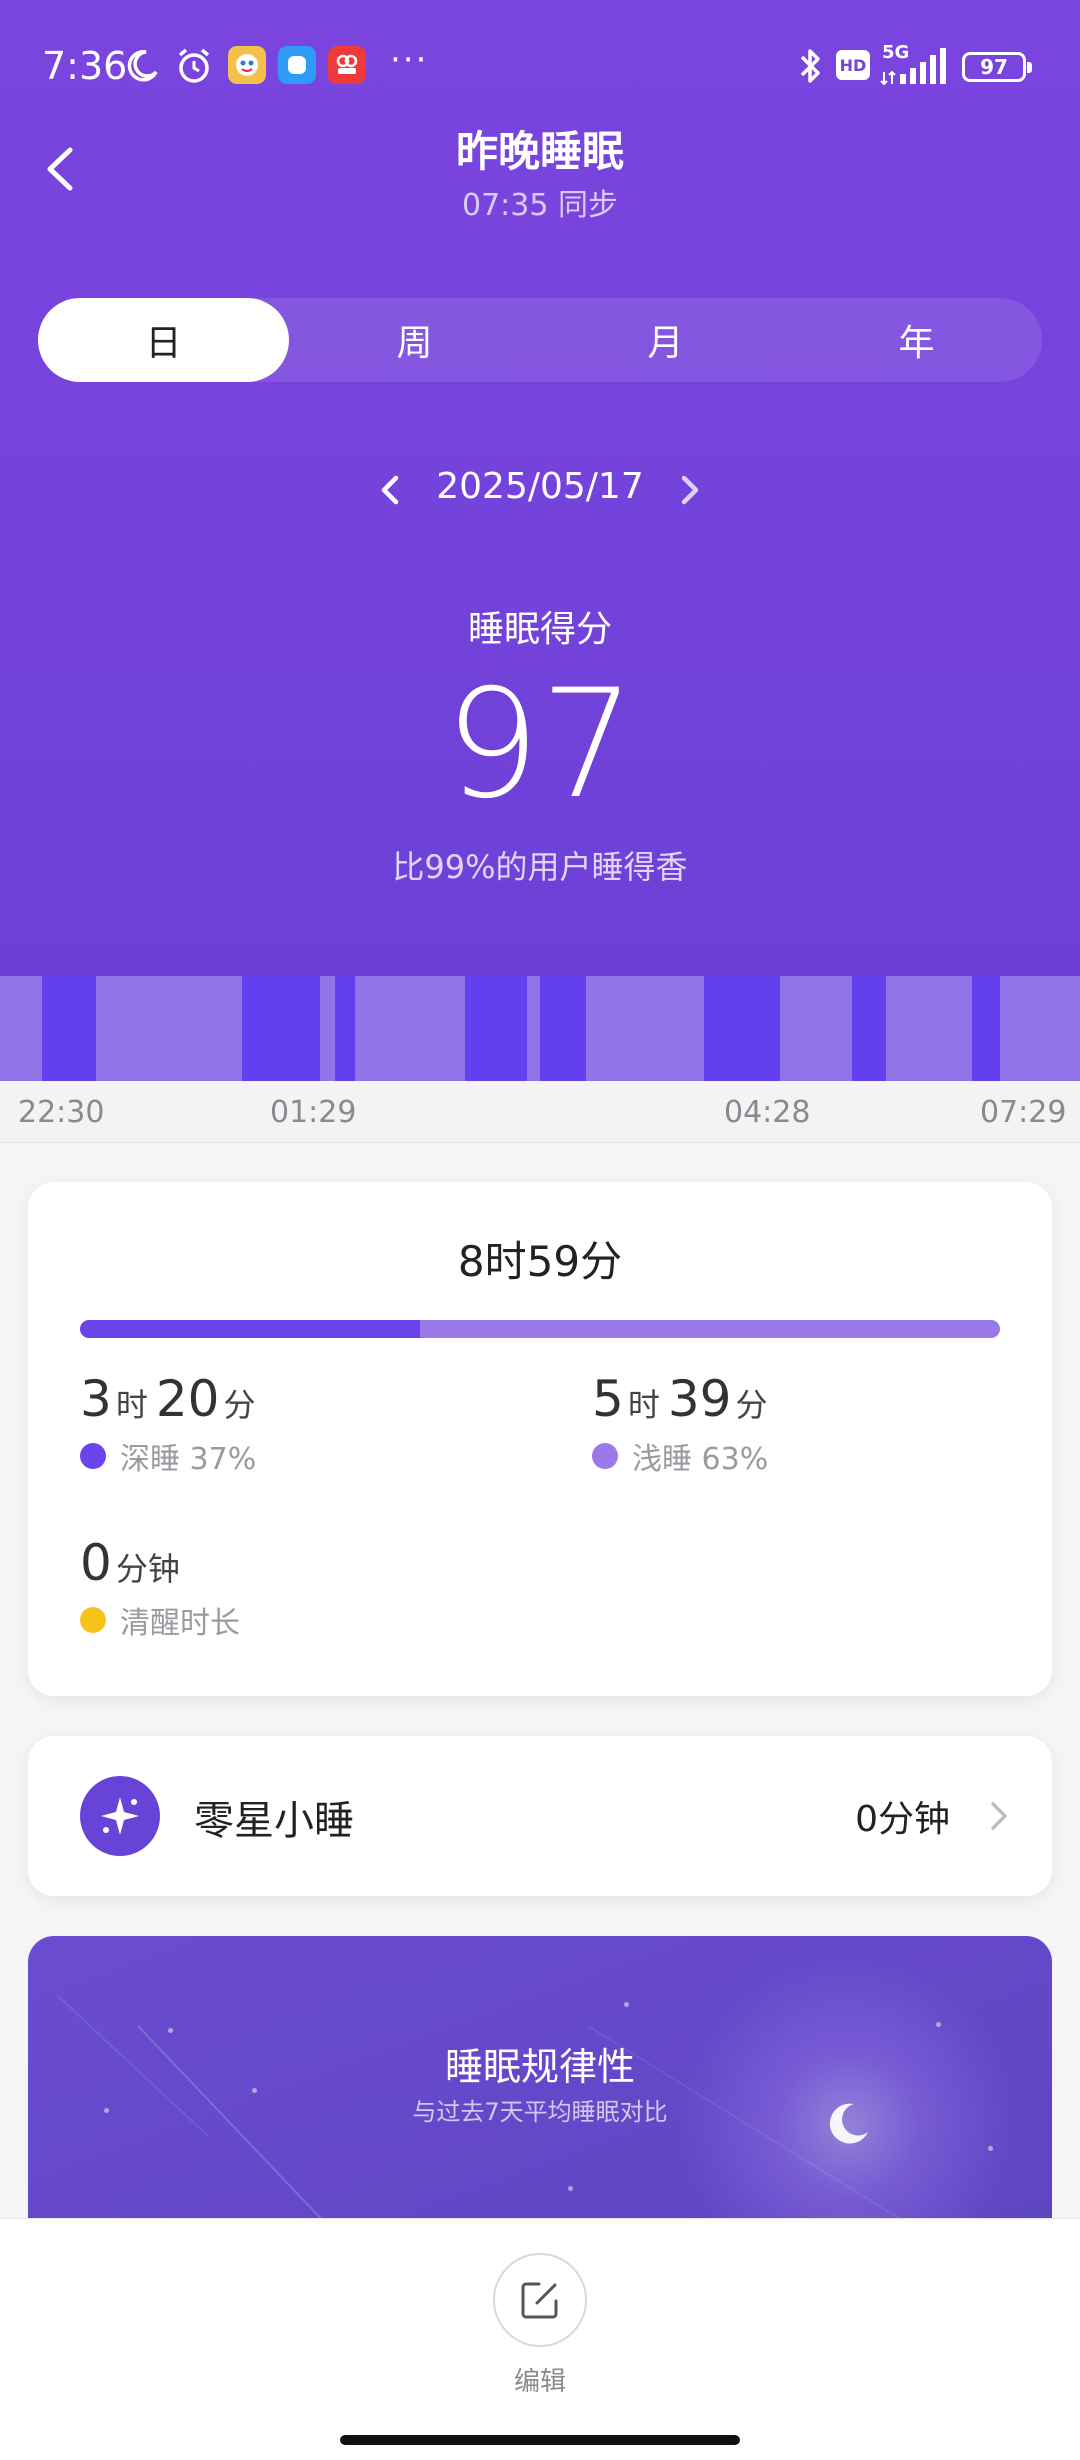 The width and height of the screenshot is (1080, 2460). What do you see at coordinates (540, 1261) in the screenshot?
I see `total-sleep-duration: 8时59分` at bounding box center [540, 1261].